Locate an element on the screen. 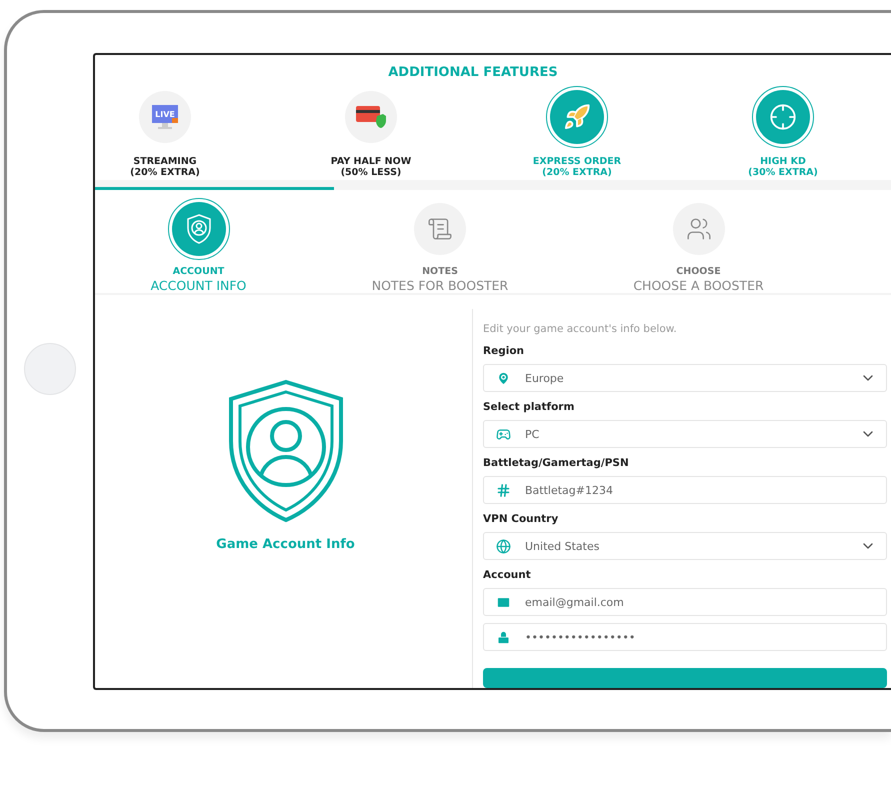  field-value: email@gmail.com is located at coordinates (575, 602).